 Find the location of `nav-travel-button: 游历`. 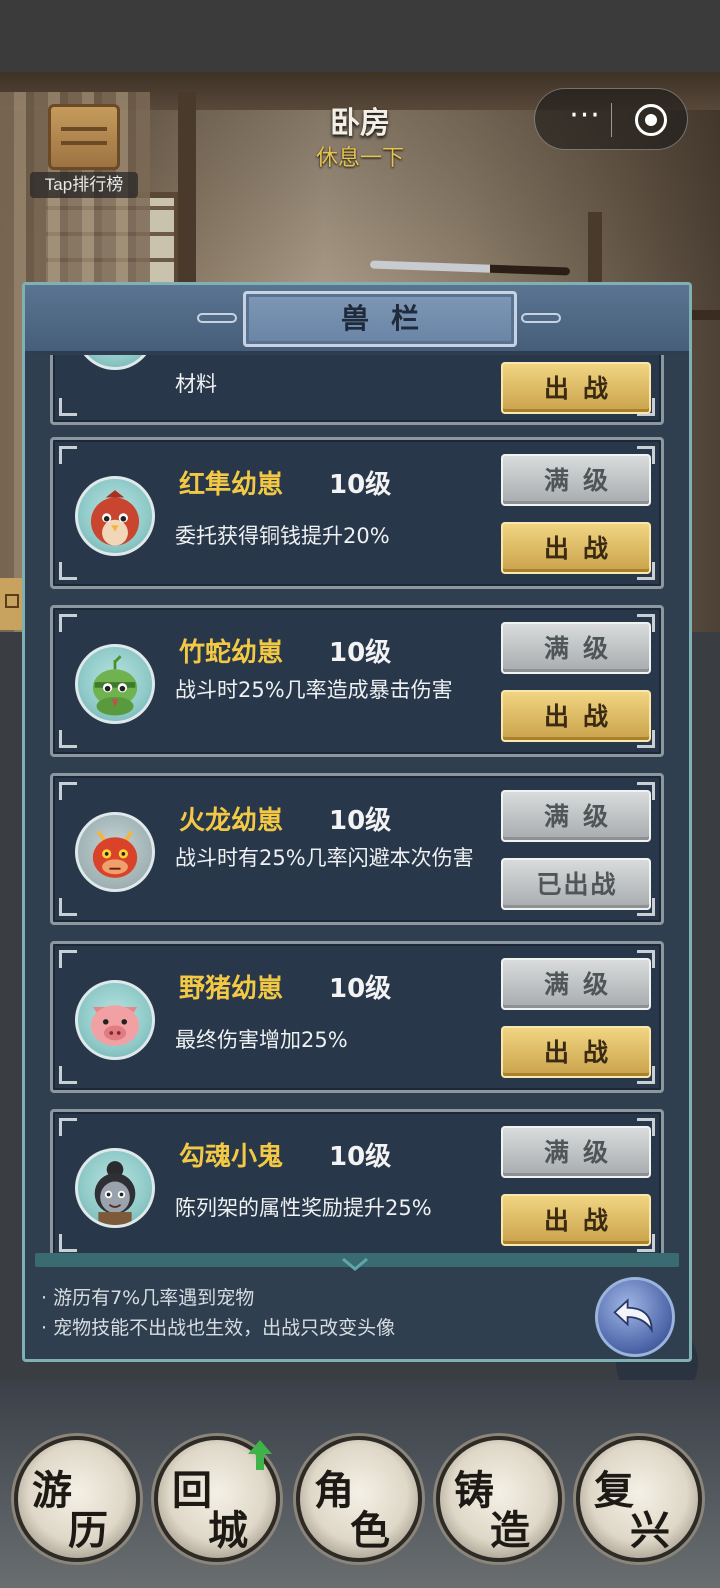

nav-travel-button: 游历 is located at coordinates (77, 1499).